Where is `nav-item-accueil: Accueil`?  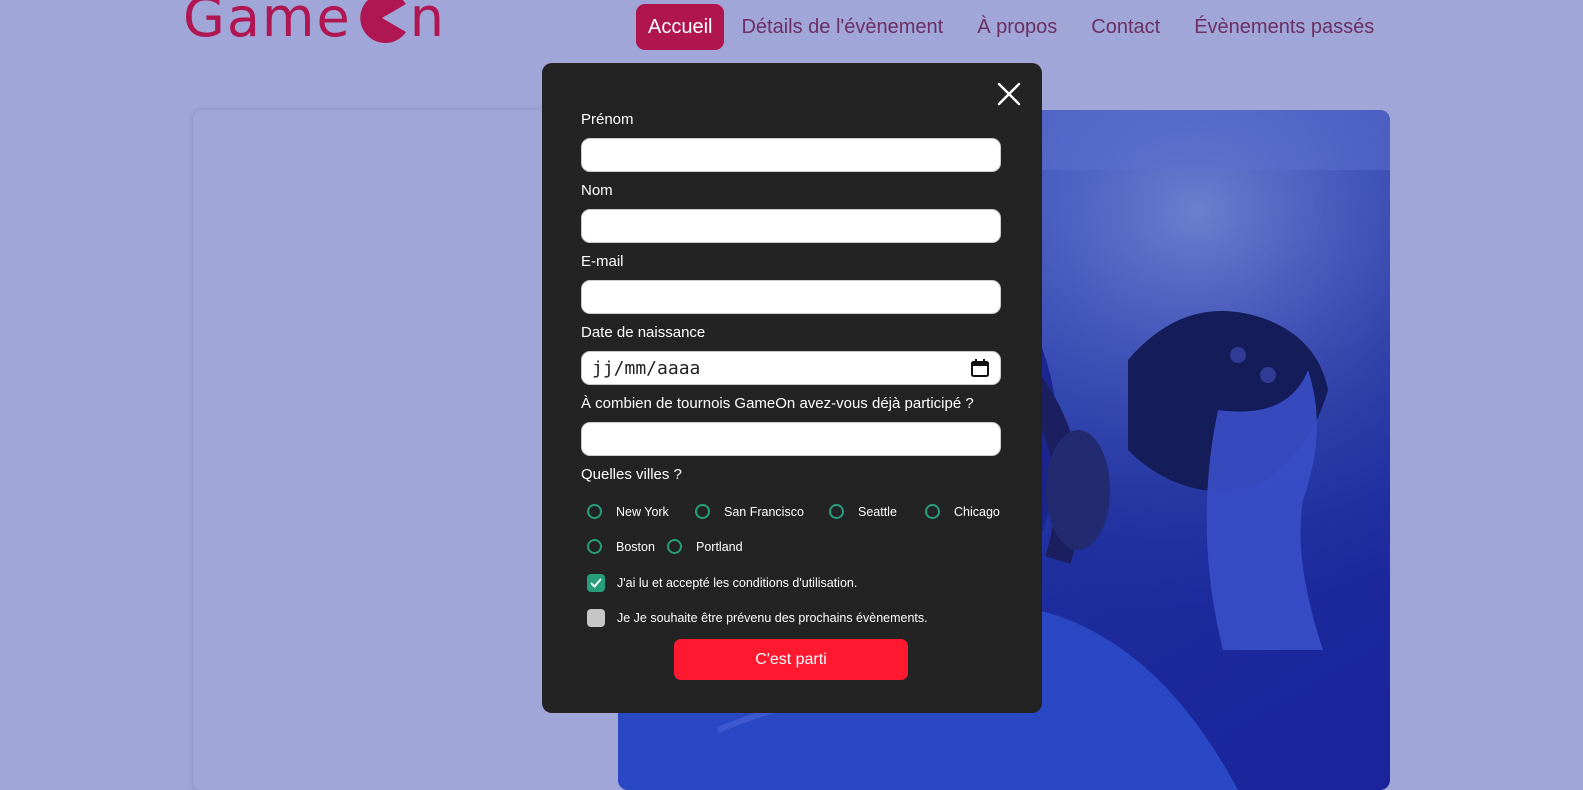
nav-item-accueil: Accueil is located at coordinates (680, 27).